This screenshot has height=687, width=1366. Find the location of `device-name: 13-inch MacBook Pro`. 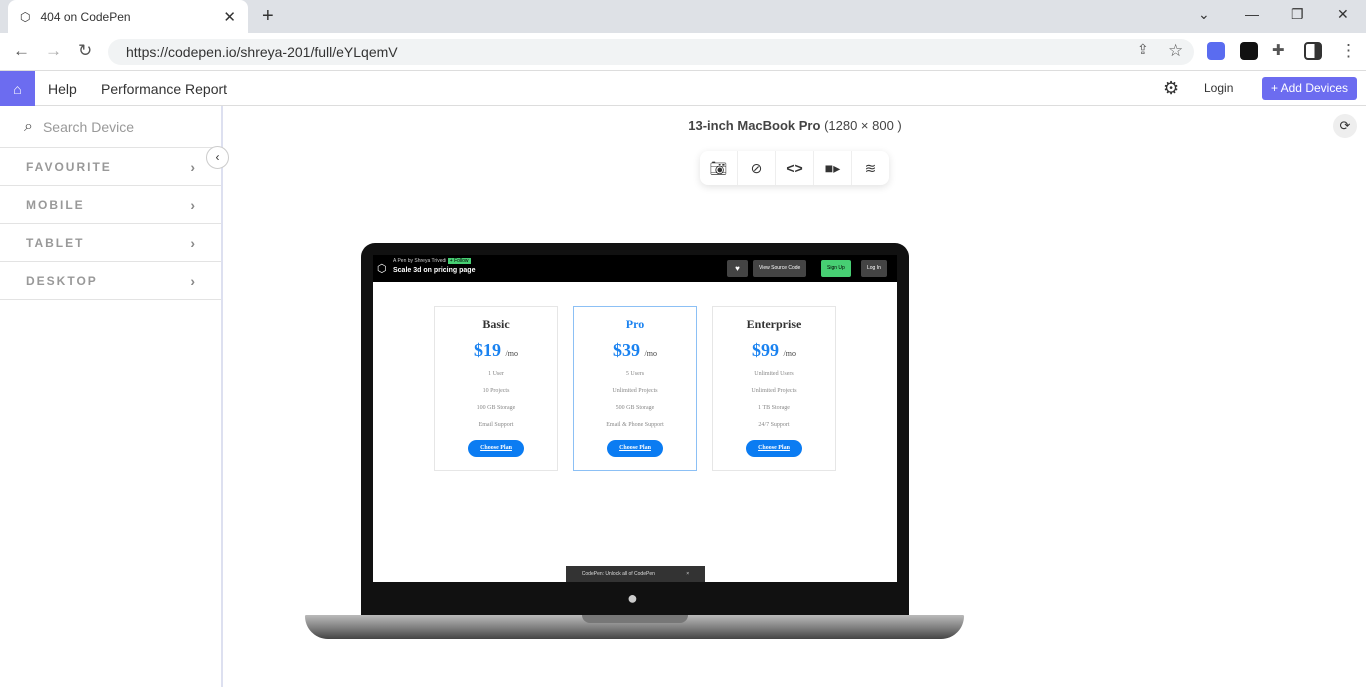

device-name: 13-inch MacBook Pro is located at coordinates (754, 125).